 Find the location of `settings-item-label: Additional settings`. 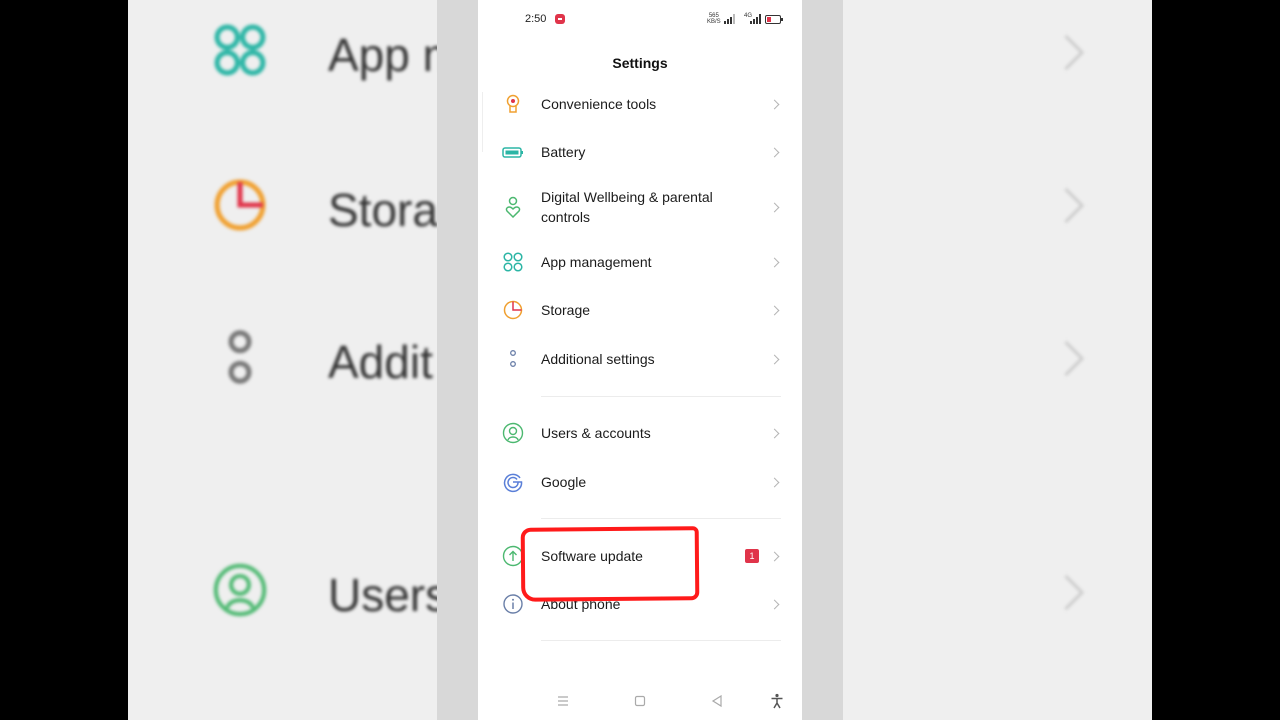

settings-item-label: Additional settings is located at coordinates (598, 359).